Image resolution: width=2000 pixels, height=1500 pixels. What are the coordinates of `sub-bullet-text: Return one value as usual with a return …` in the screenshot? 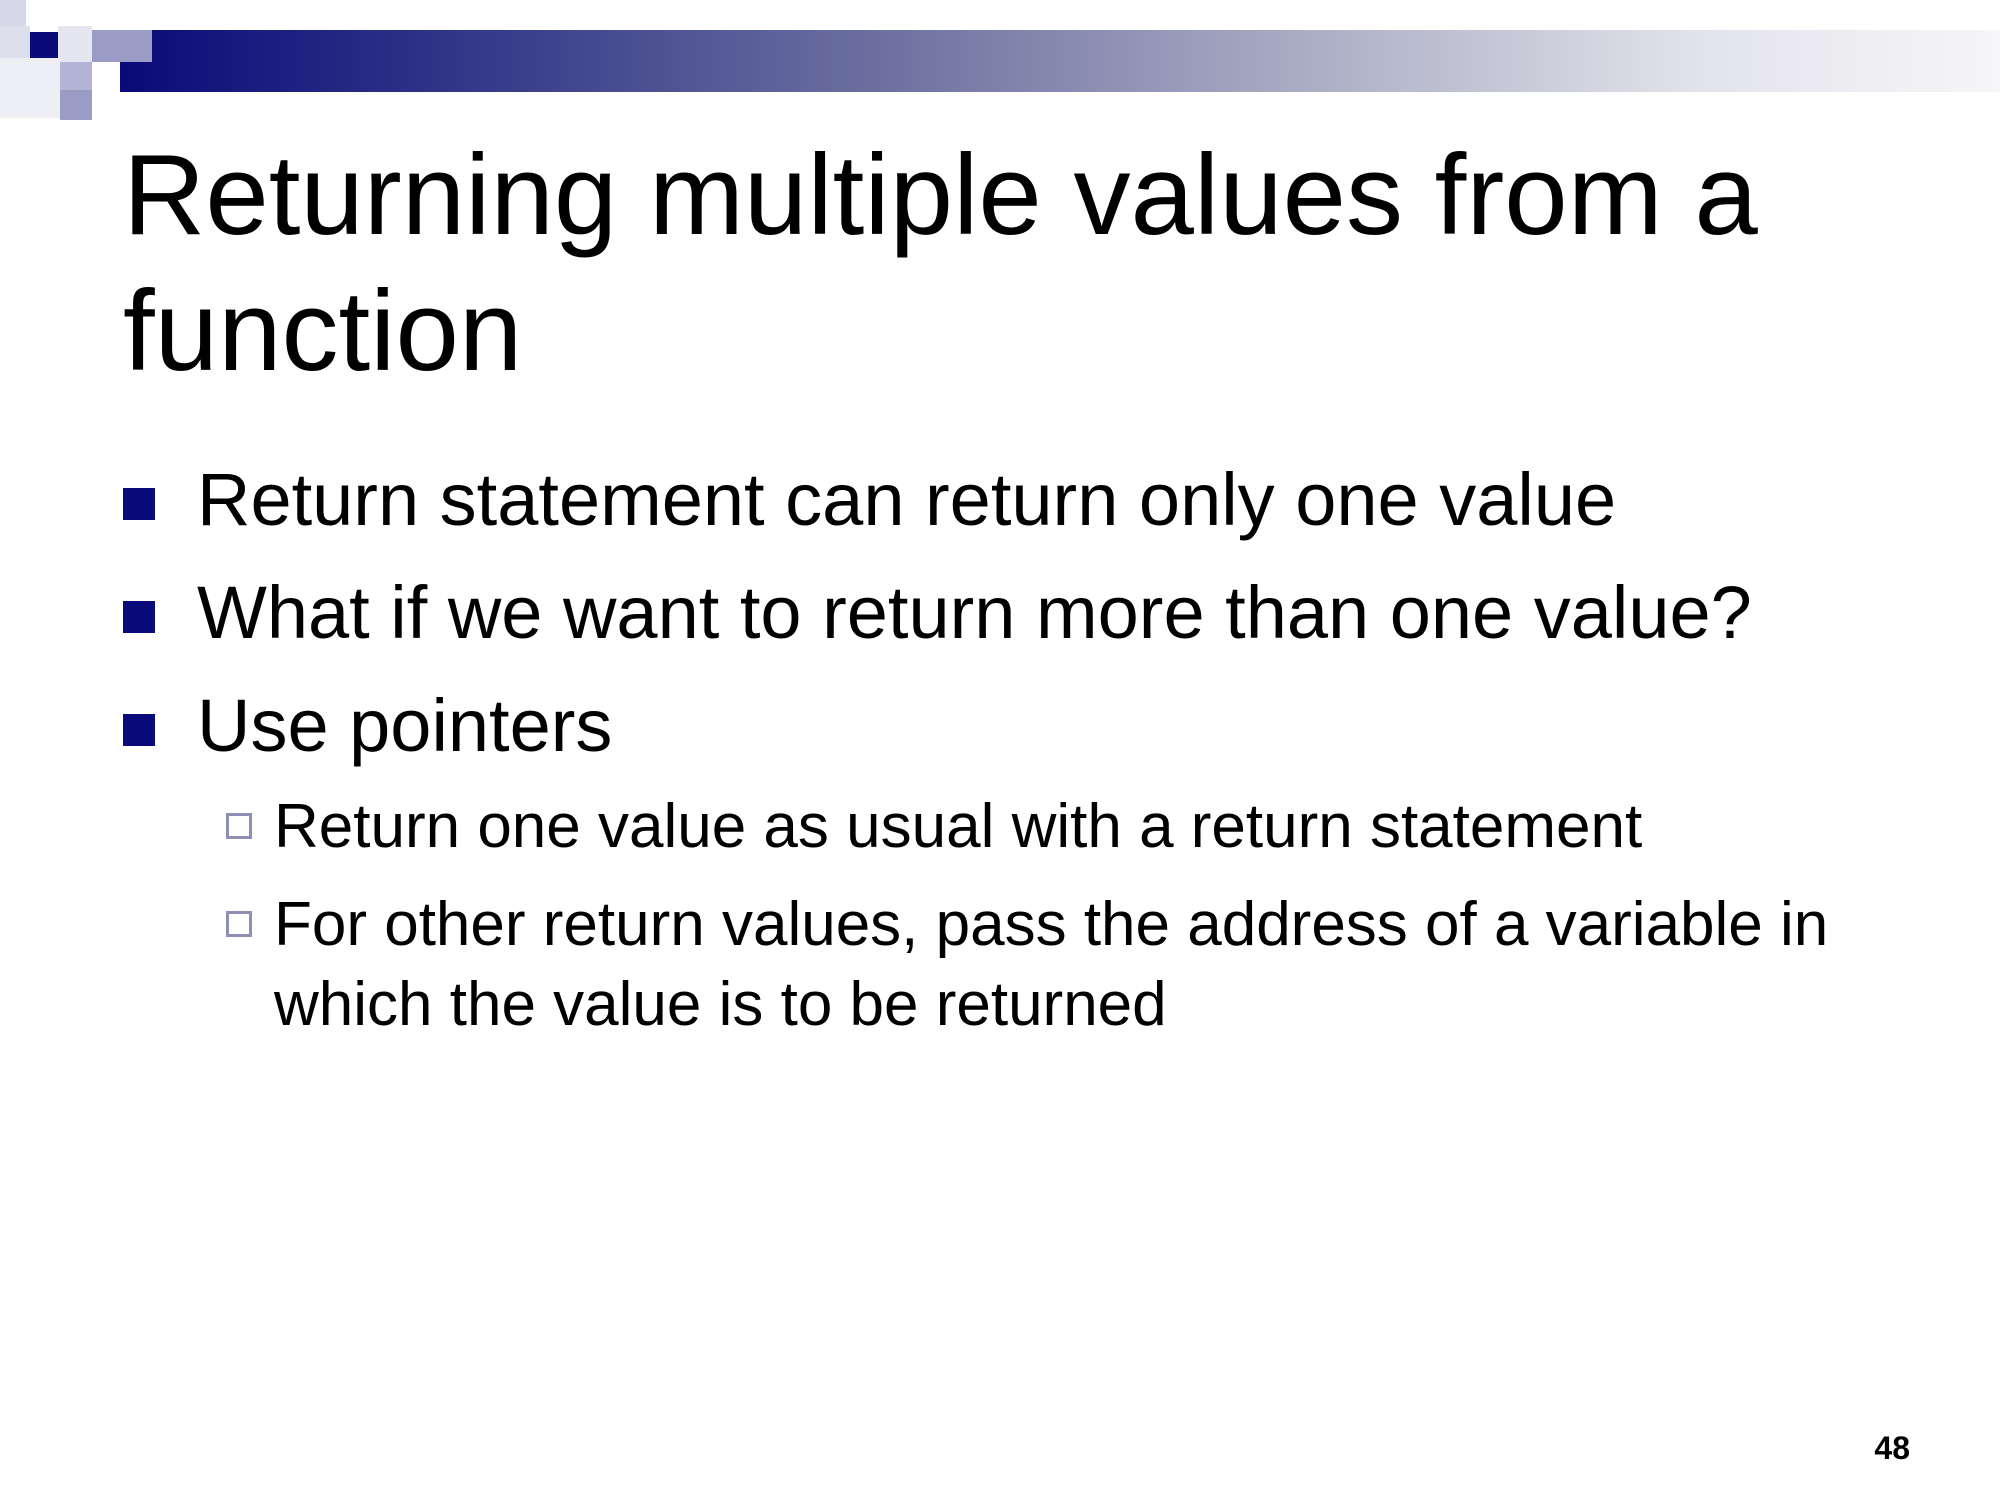 It's located at (958, 826).